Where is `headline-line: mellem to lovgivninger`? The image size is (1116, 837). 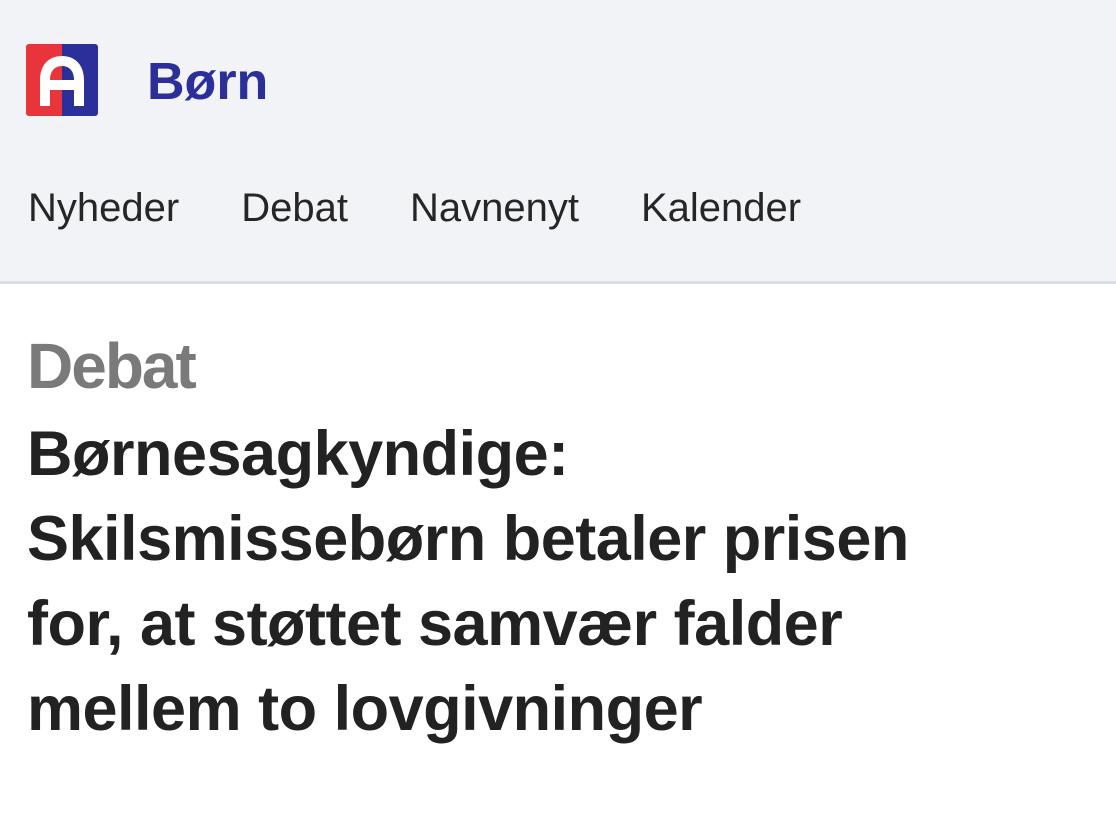 headline-line: mellem to lovgivninger is located at coordinates (365, 709).